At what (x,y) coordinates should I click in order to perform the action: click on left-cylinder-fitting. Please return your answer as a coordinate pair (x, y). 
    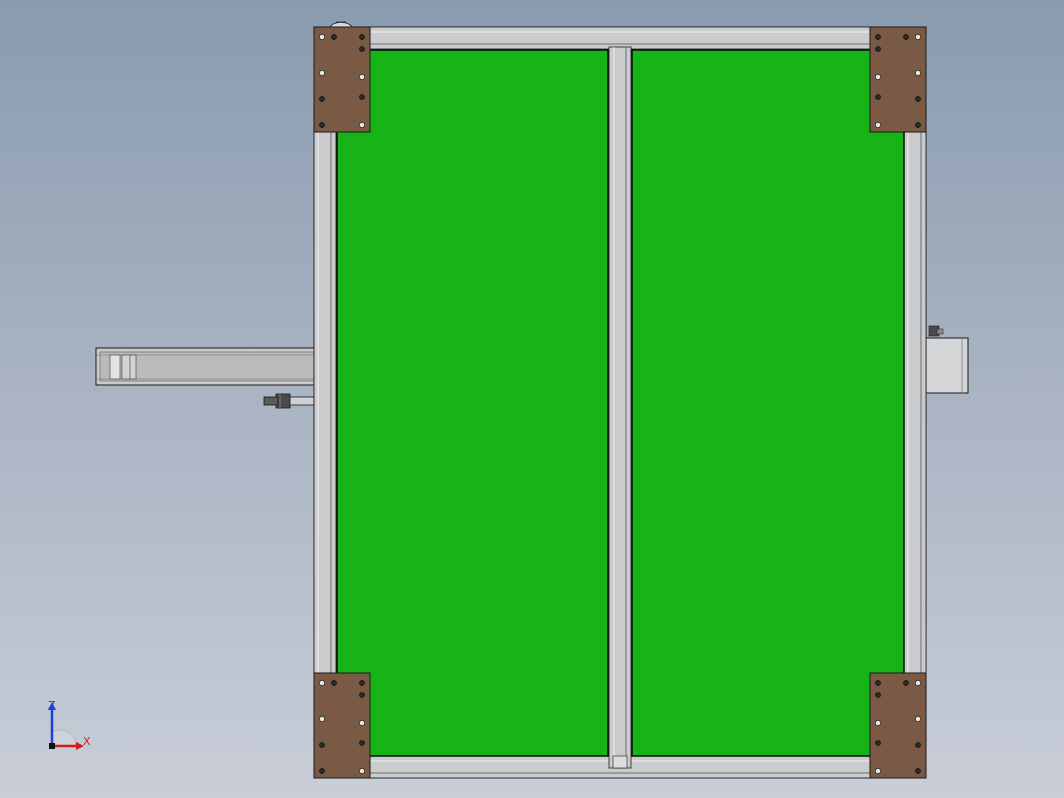
    Looking at the image, I should click on (289, 401).